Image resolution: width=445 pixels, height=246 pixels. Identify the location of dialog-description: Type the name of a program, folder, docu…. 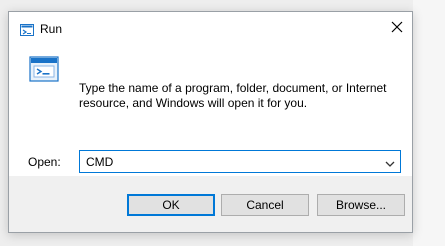
(233, 95).